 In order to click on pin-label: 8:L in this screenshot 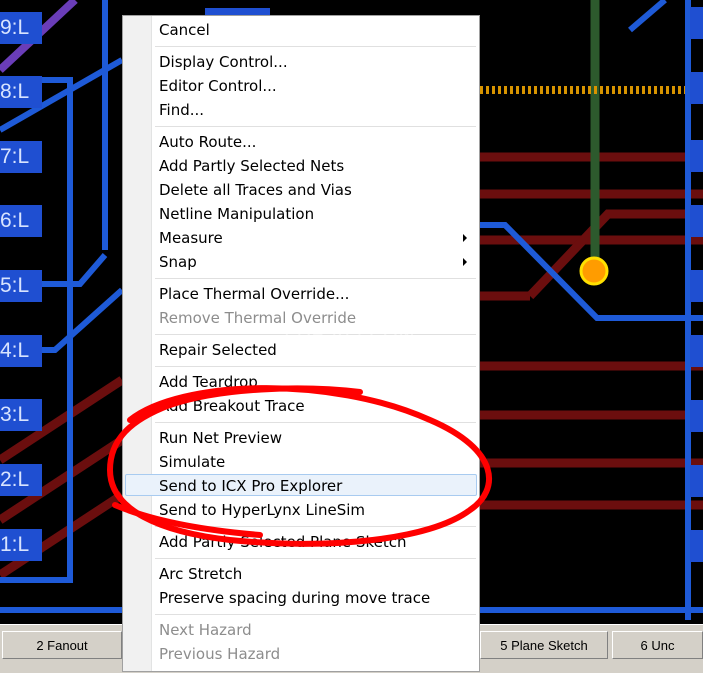, I will do `click(21, 92)`.